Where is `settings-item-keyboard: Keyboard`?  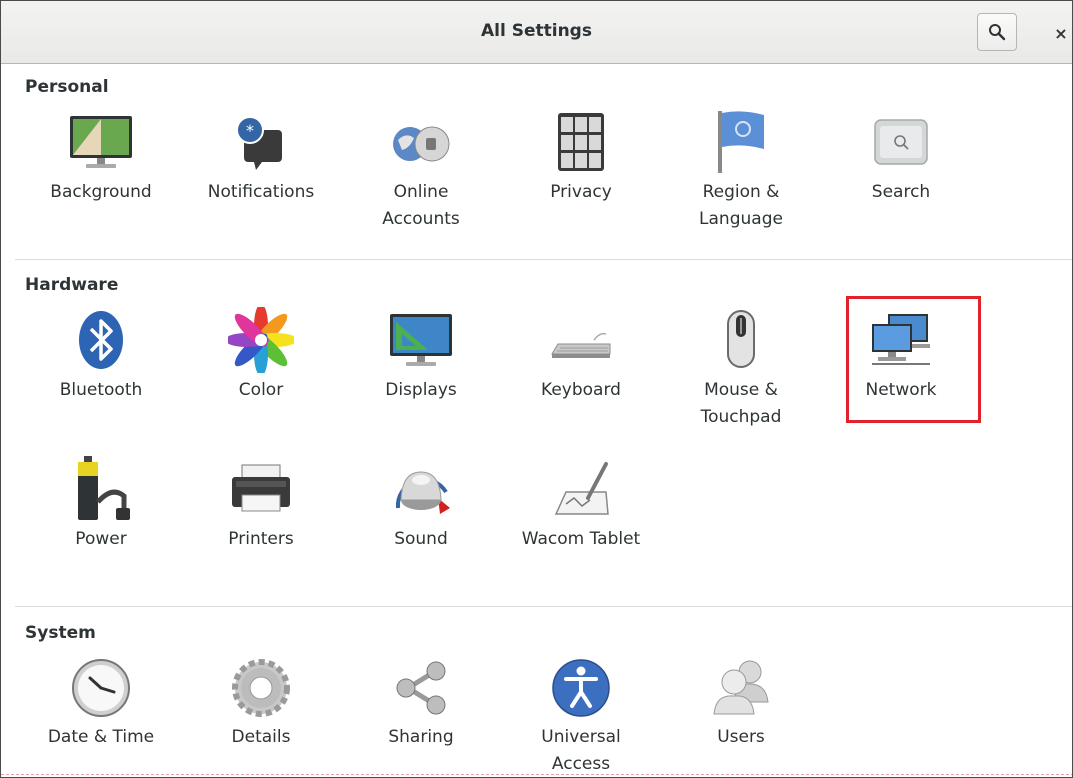
settings-item-keyboard: Keyboard is located at coordinates (581, 372).